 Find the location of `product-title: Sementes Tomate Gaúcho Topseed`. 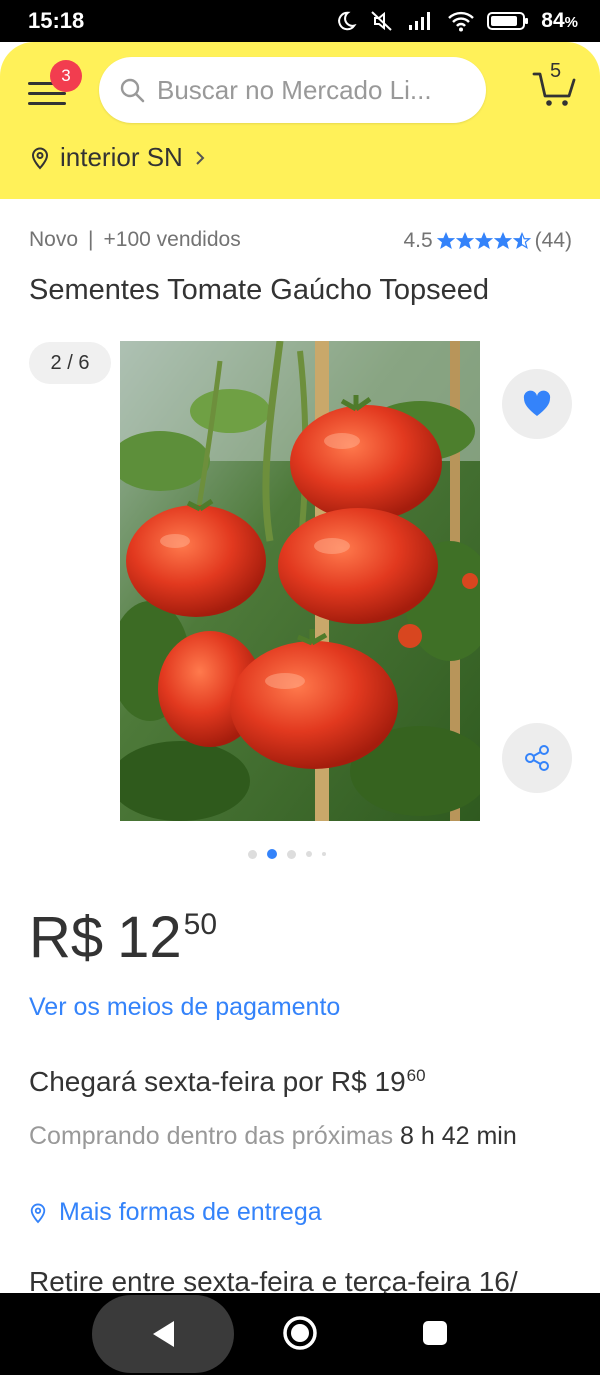

product-title: Sementes Tomate Gaúcho Topseed is located at coordinates (259, 290).